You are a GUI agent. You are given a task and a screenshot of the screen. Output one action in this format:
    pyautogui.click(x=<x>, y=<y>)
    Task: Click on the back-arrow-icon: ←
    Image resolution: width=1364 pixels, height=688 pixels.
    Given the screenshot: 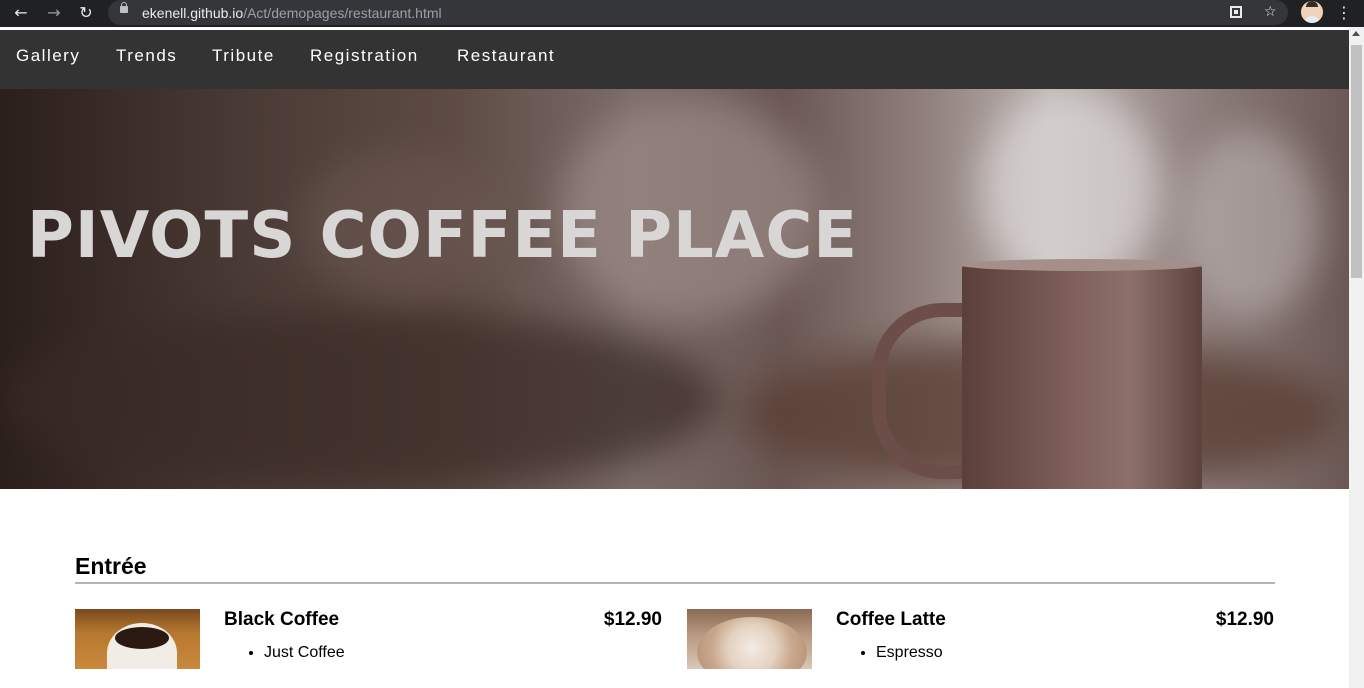 What is the action you would take?
    pyautogui.click(x=21, y=13)
    